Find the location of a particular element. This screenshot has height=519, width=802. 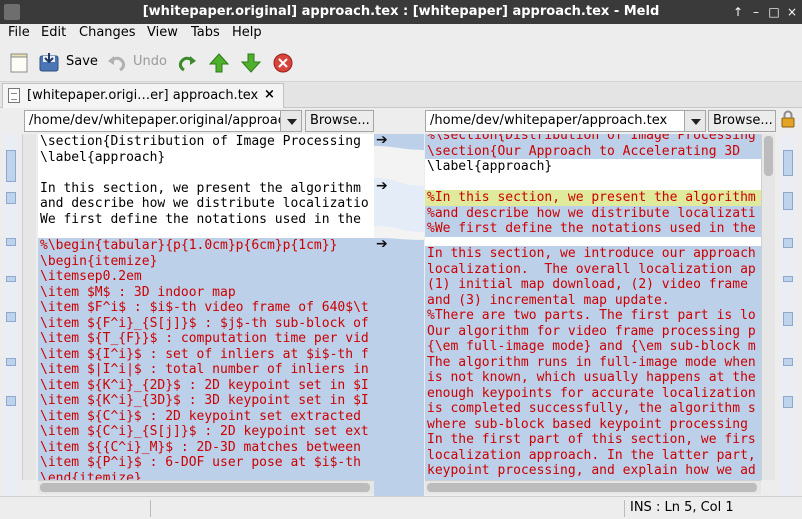

left-line: \itemsep0.2em is located at coordinates (91, 276).